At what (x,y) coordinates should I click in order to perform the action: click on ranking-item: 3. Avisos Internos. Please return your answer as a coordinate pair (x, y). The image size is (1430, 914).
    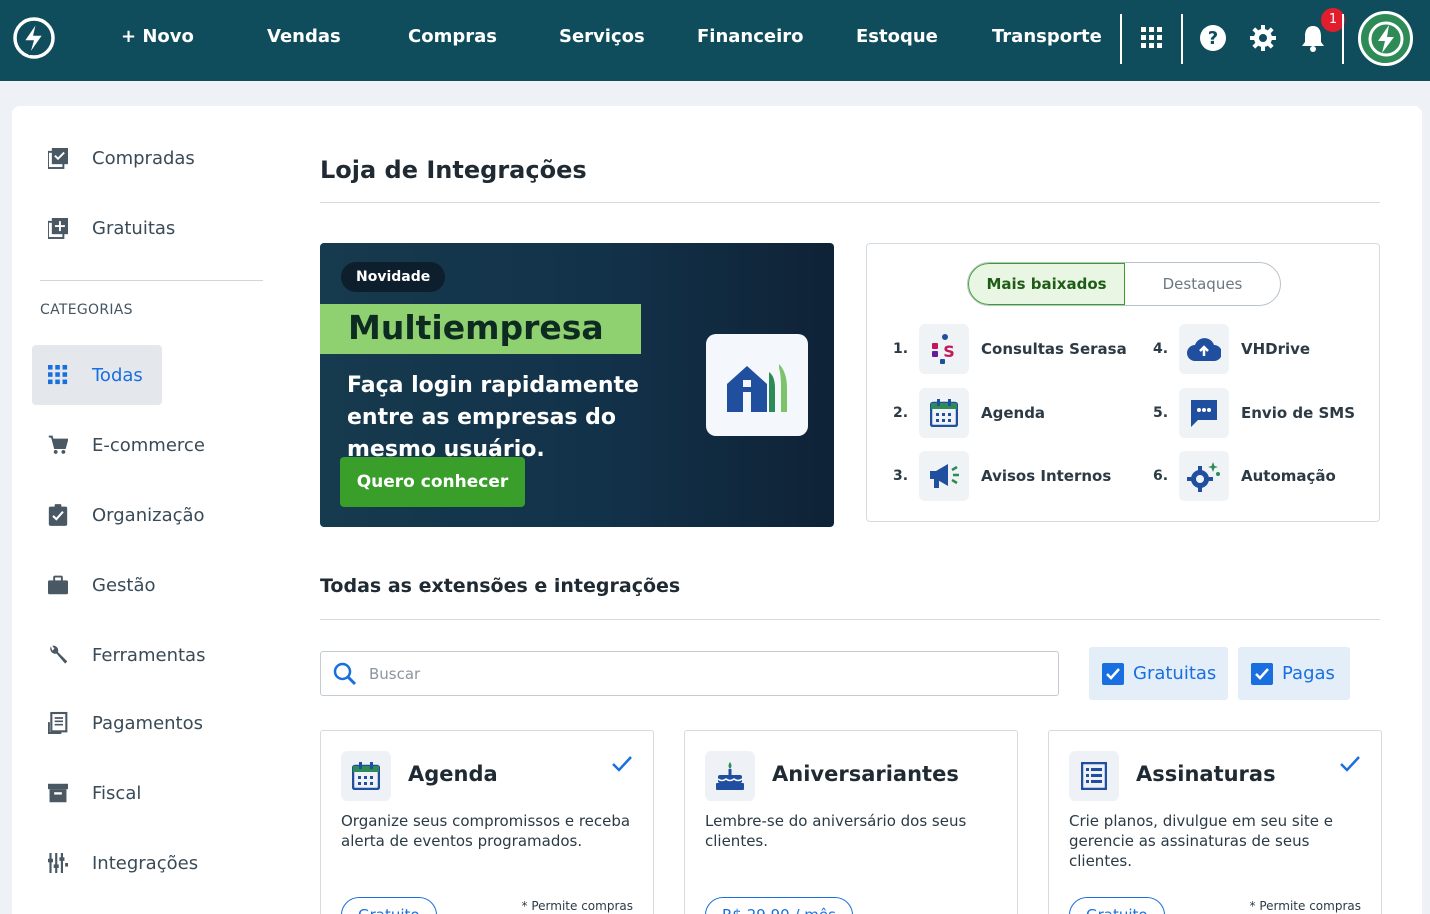
    Looking at the image, I should click on (1002, 476).